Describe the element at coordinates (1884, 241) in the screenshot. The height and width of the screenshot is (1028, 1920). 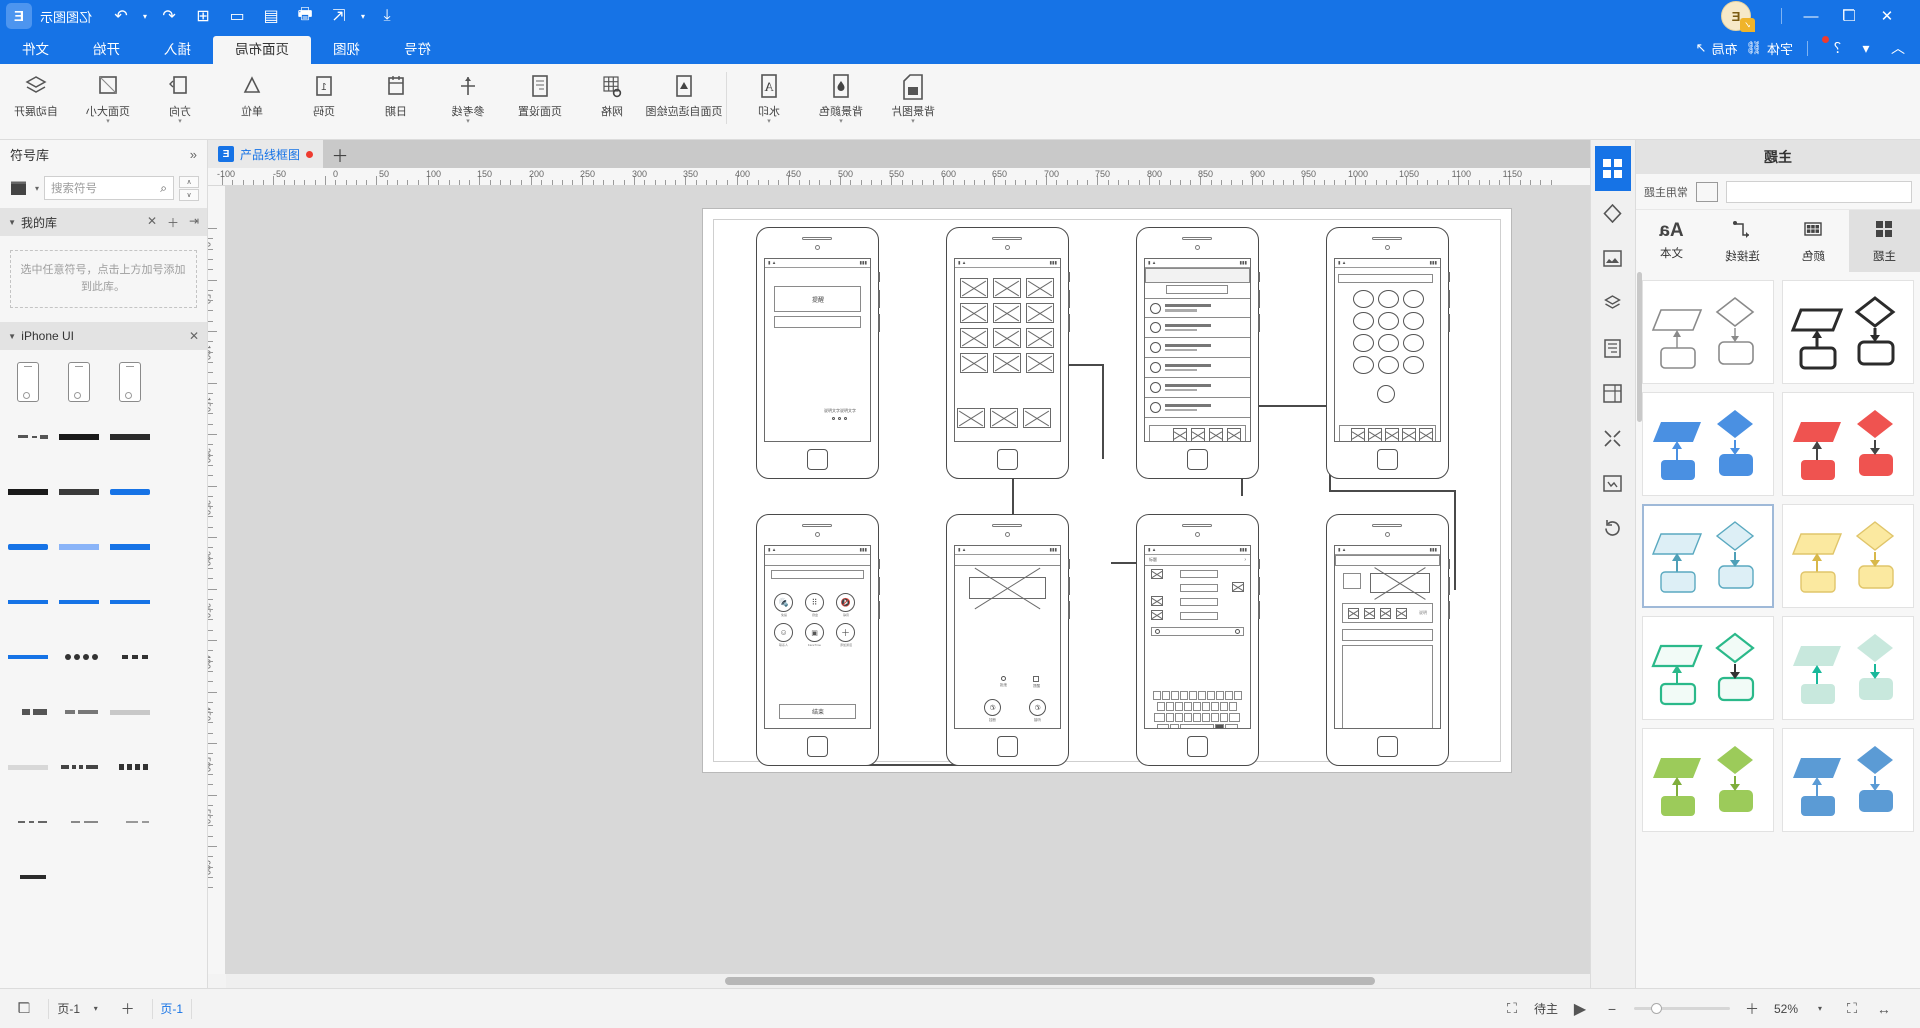
I see `tab-theme: 主题` at that location.